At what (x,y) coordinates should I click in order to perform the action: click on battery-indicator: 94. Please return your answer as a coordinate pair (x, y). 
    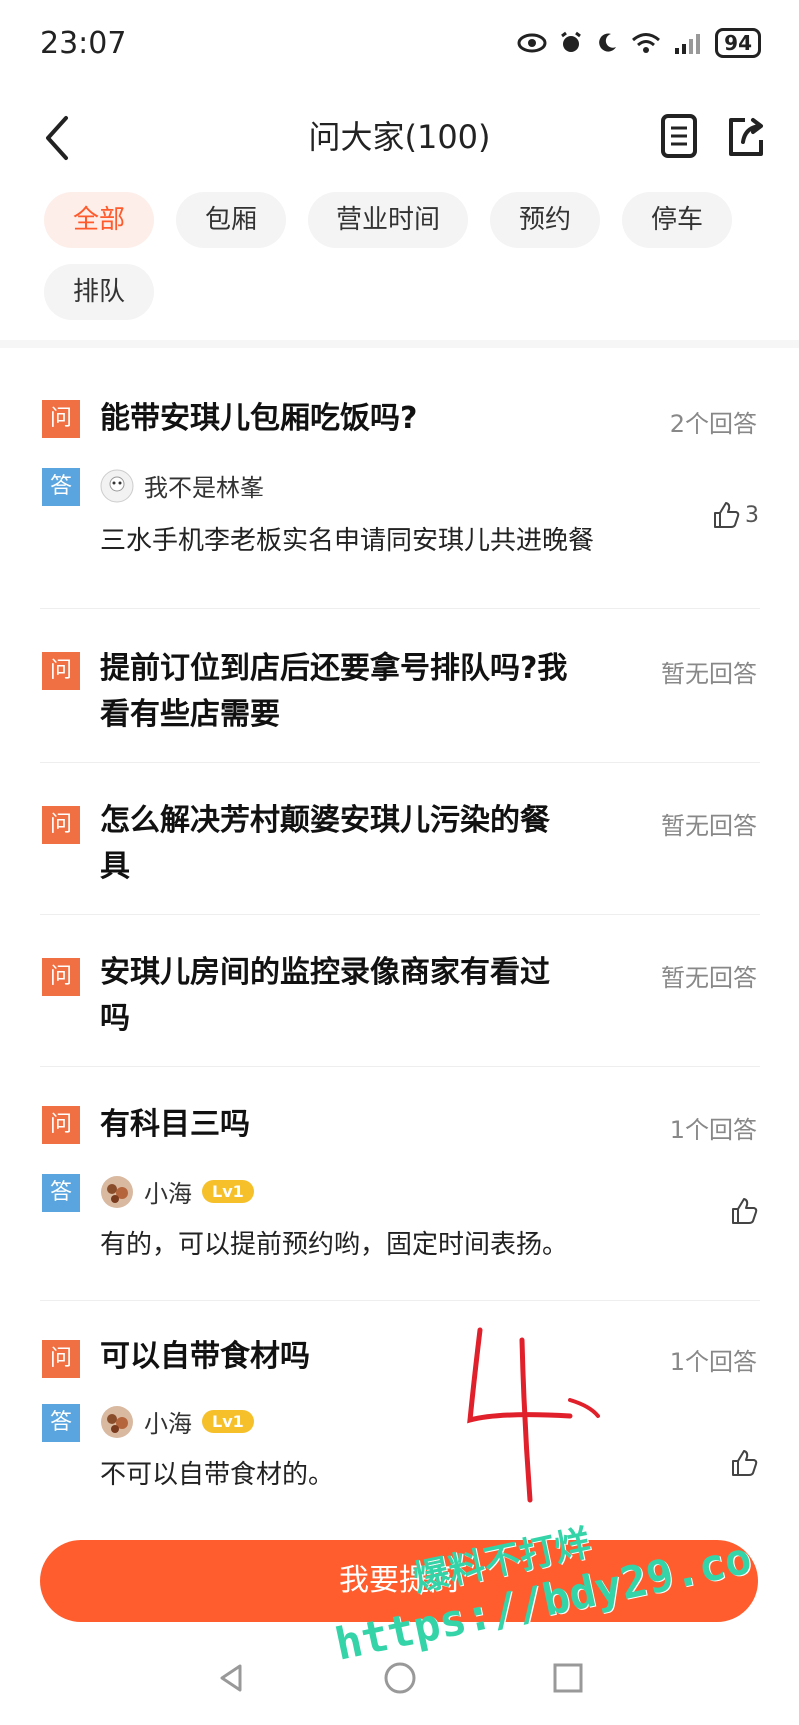
    Looking at the image, I should click on (738, 43).